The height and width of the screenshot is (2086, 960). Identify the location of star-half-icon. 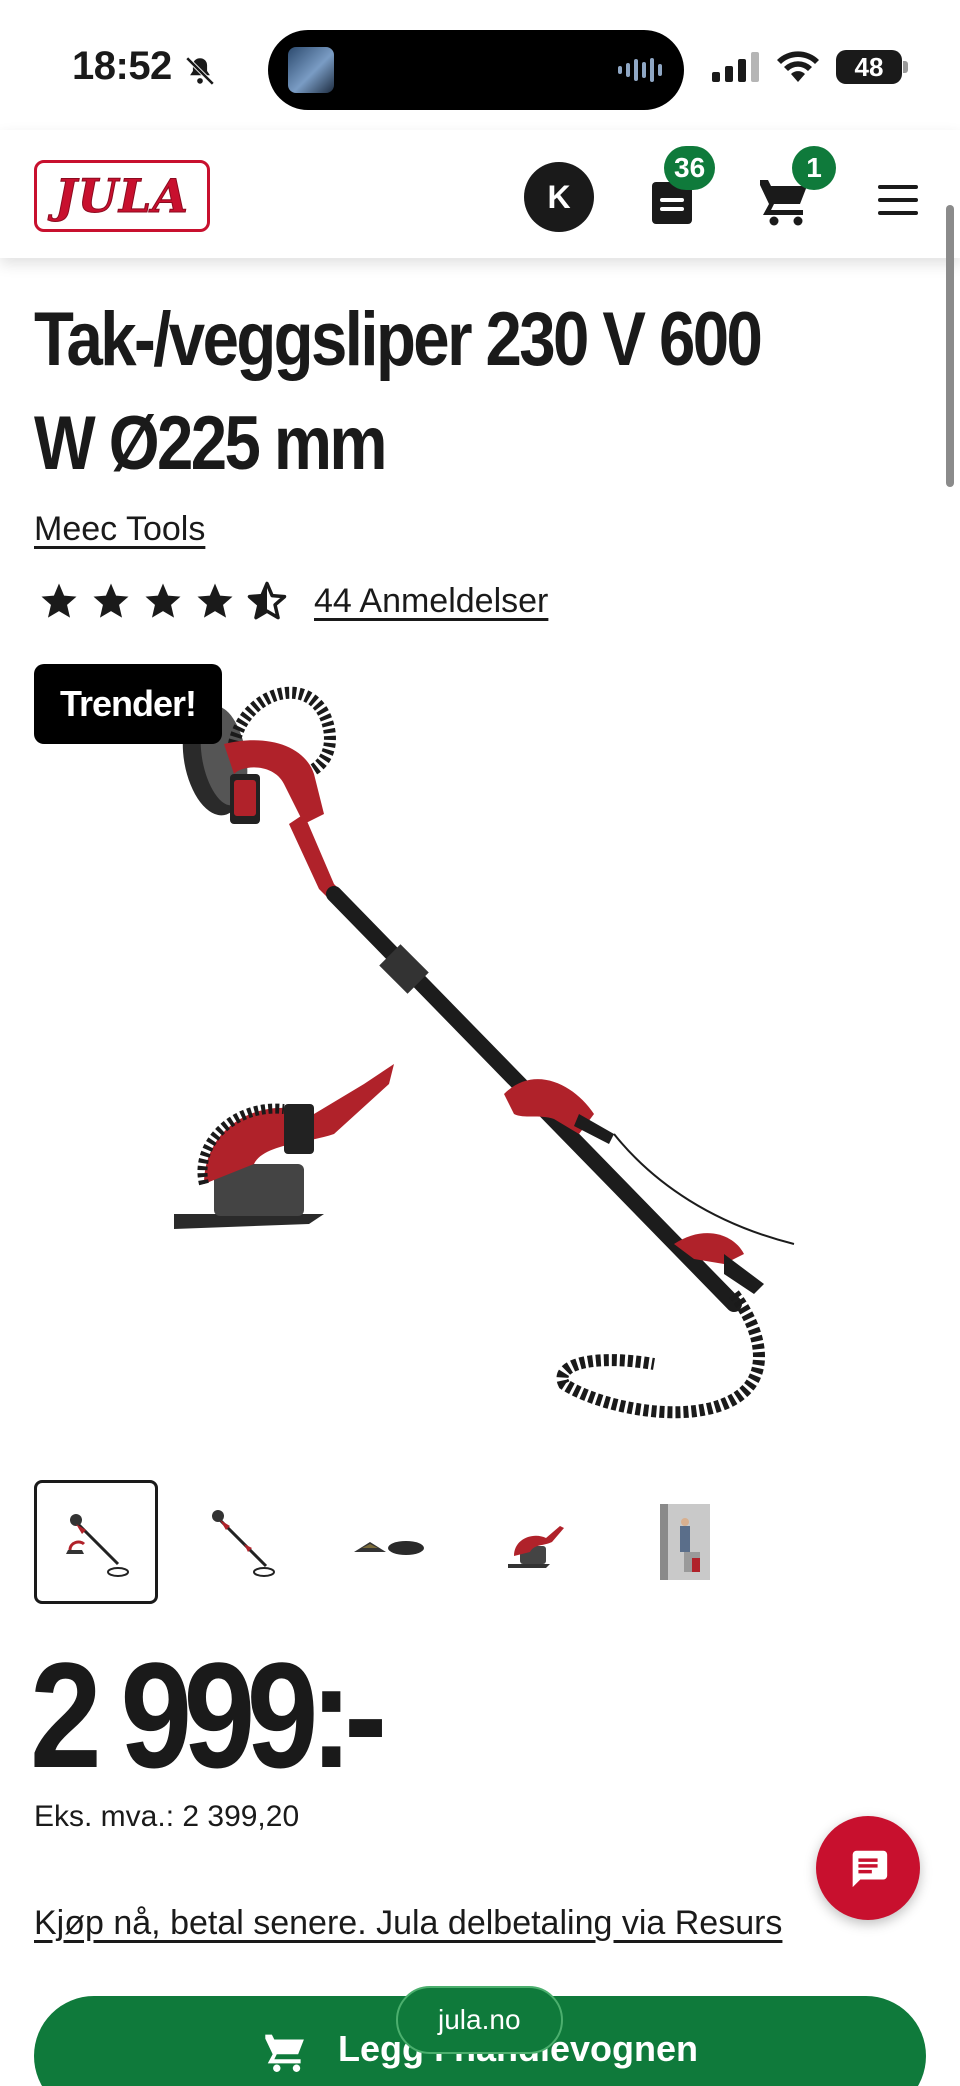
(267, 600).